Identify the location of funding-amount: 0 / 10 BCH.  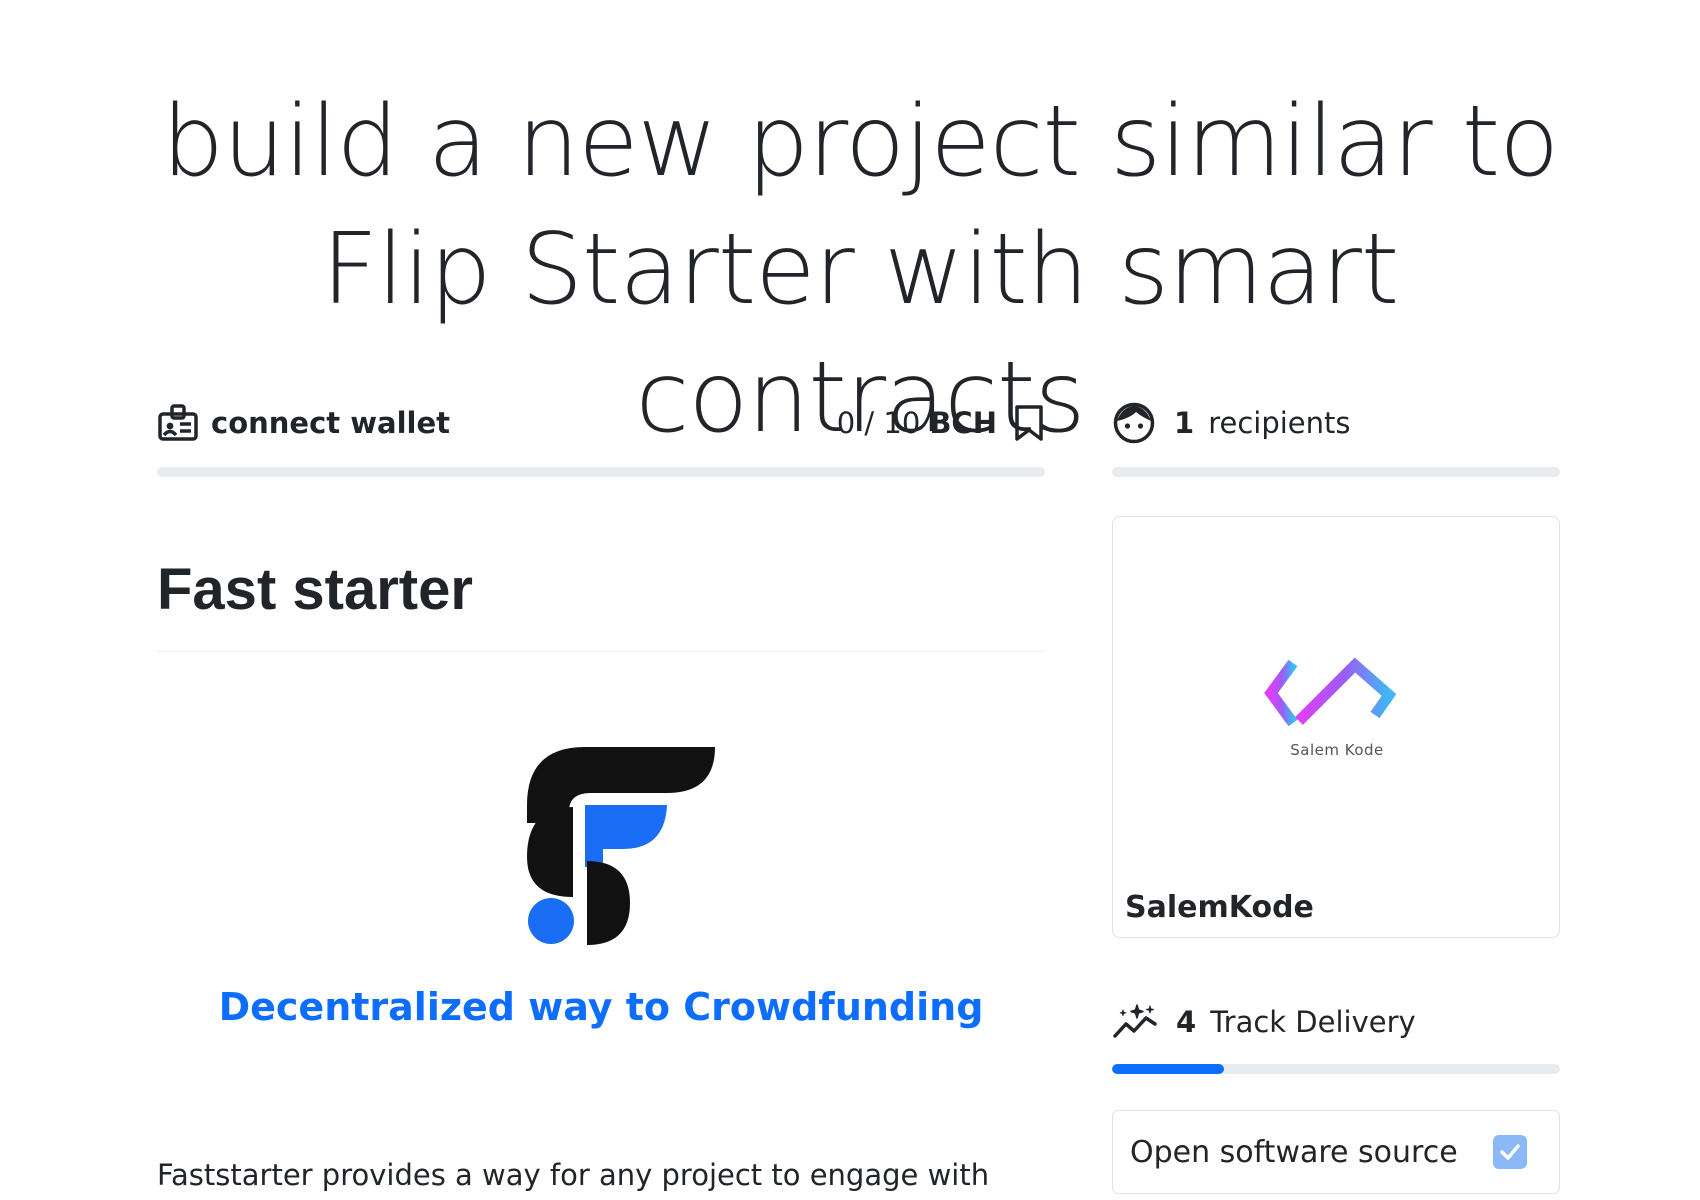
(941, 423).